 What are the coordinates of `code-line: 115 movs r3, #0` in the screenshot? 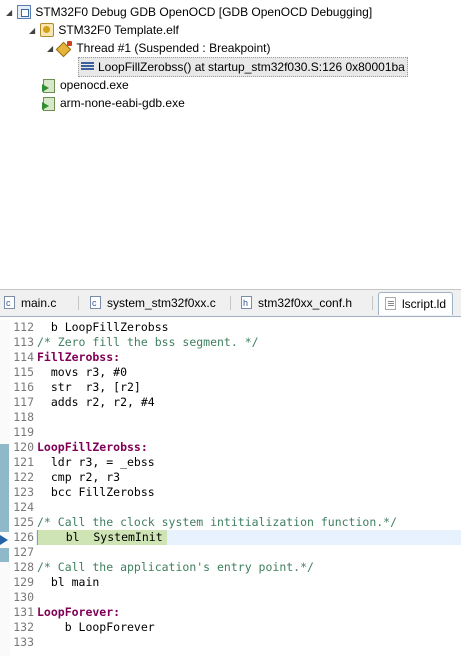 It's located at (230, 372).